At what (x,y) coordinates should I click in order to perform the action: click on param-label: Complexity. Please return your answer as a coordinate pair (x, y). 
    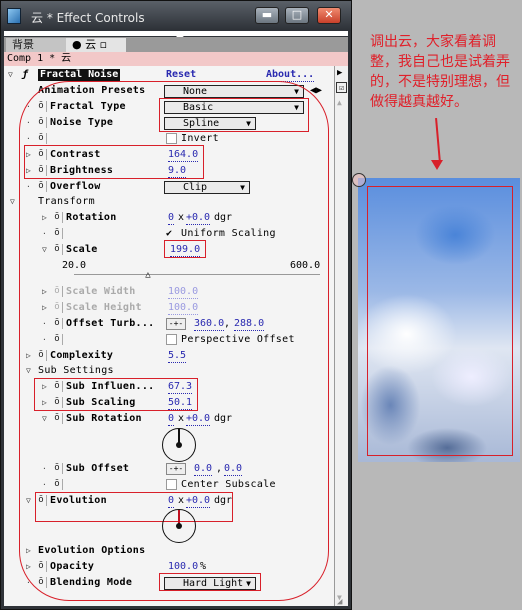
    Looking at the image, I should click on (82, 355).